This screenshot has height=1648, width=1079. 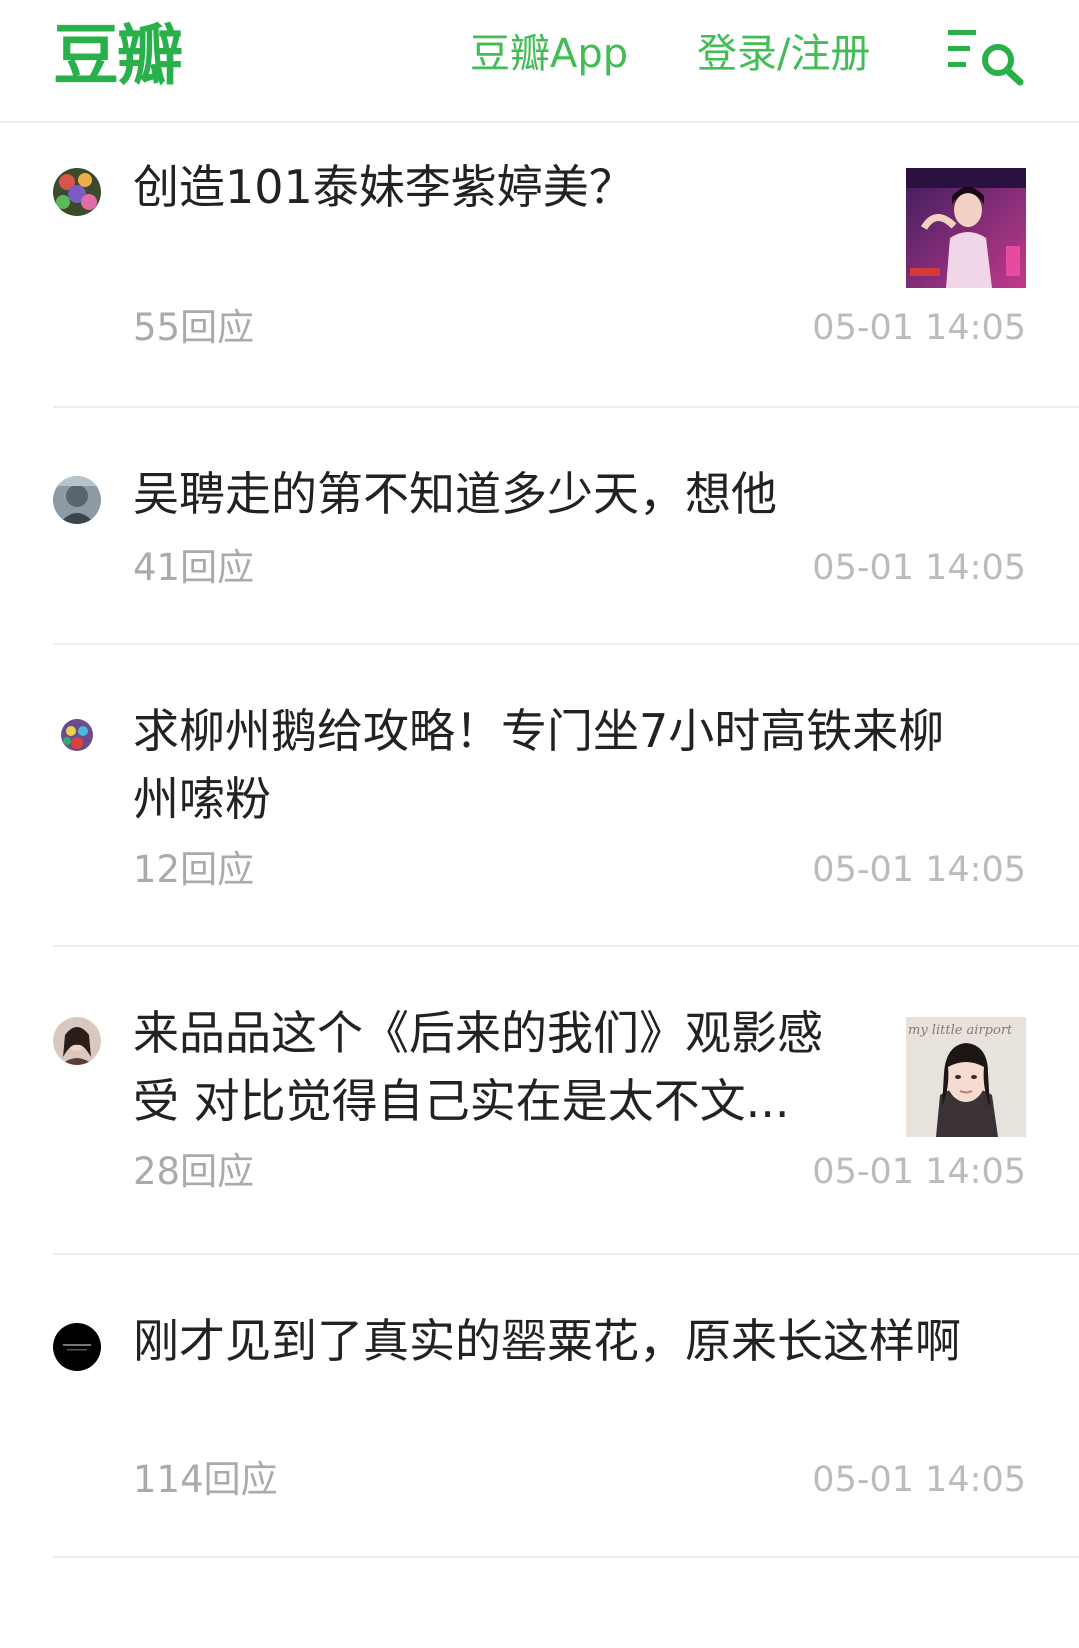 What do you see at coordinates (194, 1171) in the screenshot?
I see `reply-count: 28回应` at bounding box center [194, 1171].